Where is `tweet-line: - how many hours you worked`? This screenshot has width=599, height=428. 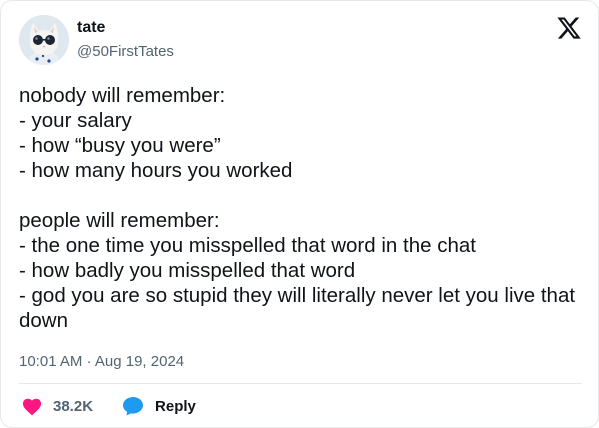
tweet-line: - how many hours you worked is located at coordinates (156, 170).